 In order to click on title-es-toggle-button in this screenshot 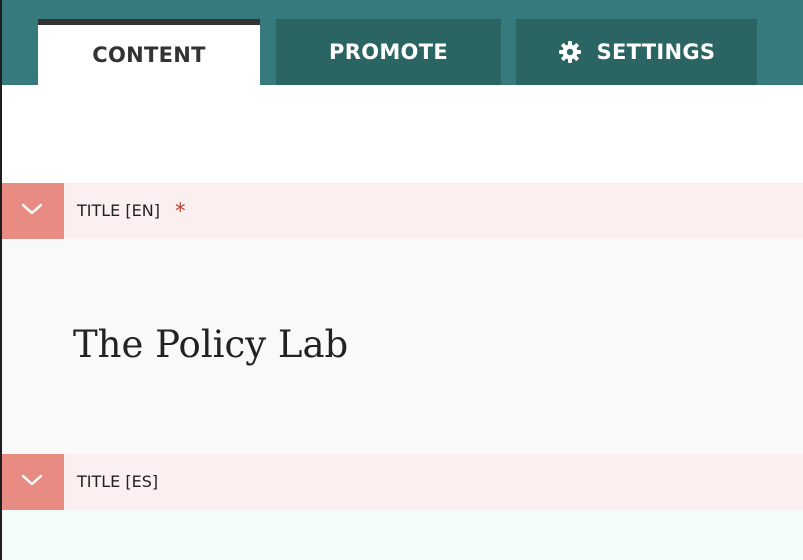, I will do `click(32, 482)`.